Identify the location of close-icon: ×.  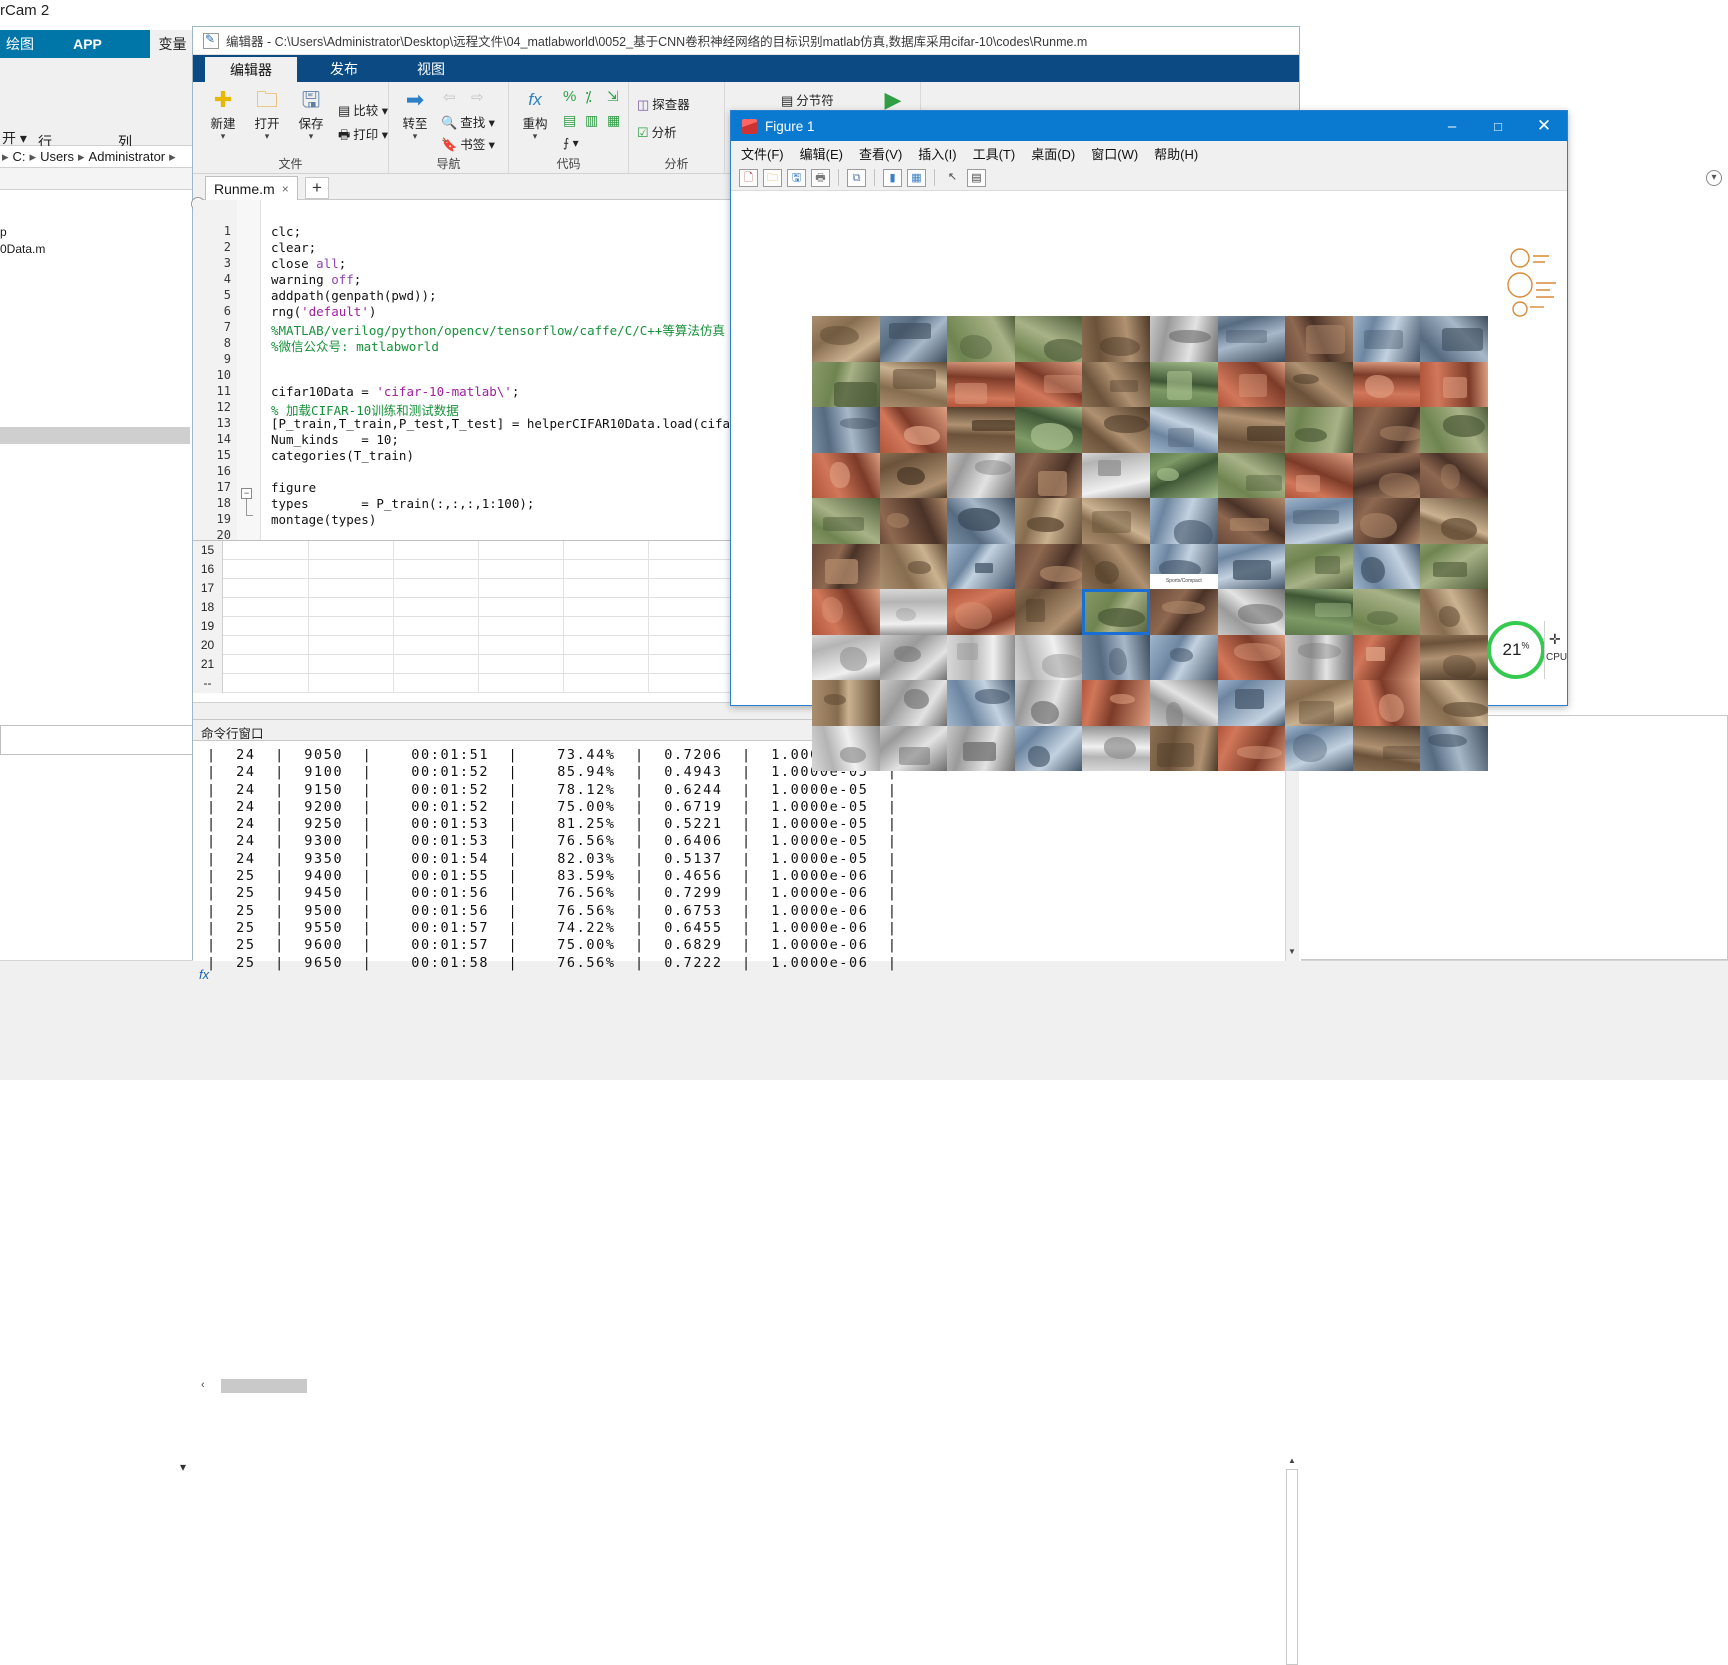
(285, 189).